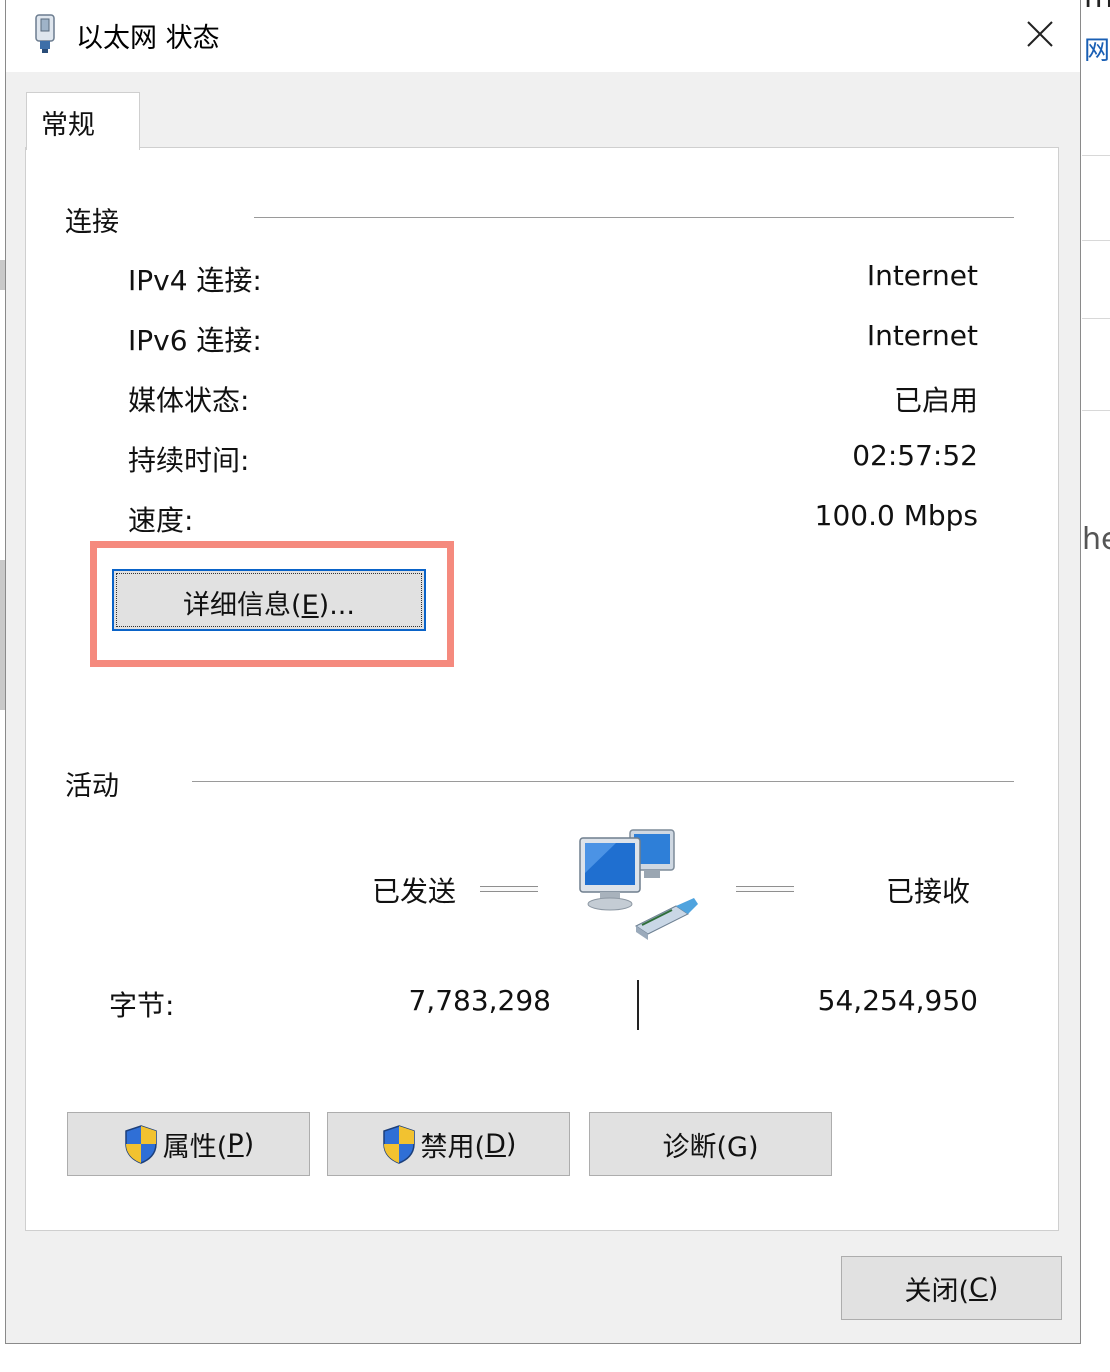  Describe the element at coordinates (638, 884) in the screenshot. I see `network-computers-icon` at that location.